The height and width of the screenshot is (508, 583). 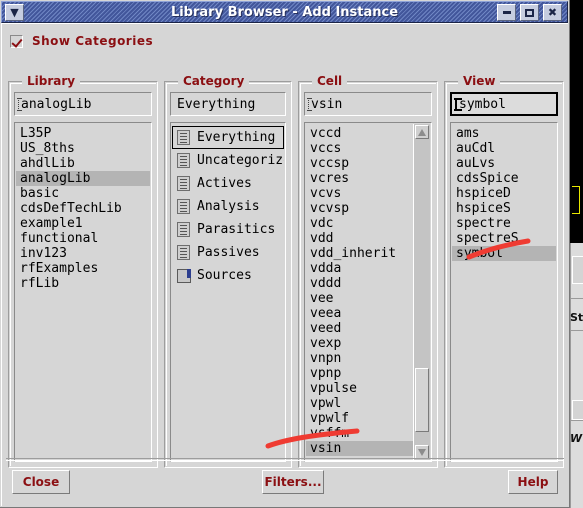 I want to click on list-item: auCdl, so click(x=504, y=148).